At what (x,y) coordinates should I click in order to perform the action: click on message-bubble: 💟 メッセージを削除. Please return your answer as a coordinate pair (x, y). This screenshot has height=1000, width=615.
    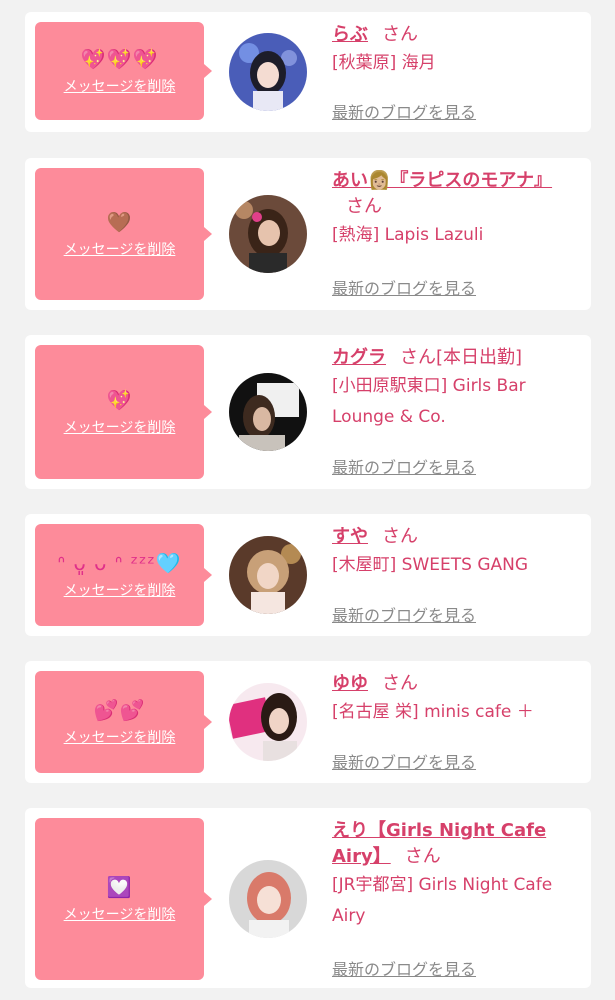
    Looking at the image, I should click on (123, 899).